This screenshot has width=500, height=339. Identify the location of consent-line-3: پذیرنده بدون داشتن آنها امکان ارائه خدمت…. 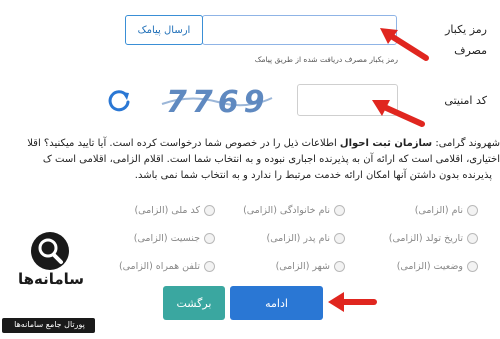
(313, 175).